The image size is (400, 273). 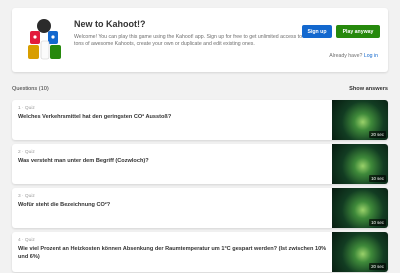 What do you see at coordinates (26, 108) in the screenshot?
I see `question-type-label: 1 · Quiz` at bounding box center [26, 108].